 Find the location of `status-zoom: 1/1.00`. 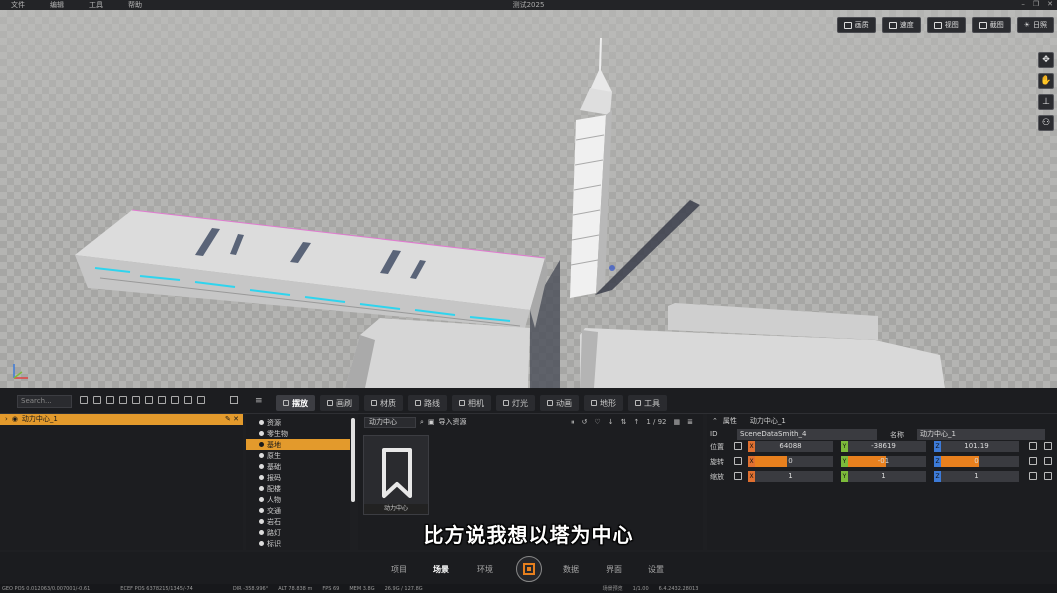

status-zoom: 1/1.00 is located at coordinates (640, 588).